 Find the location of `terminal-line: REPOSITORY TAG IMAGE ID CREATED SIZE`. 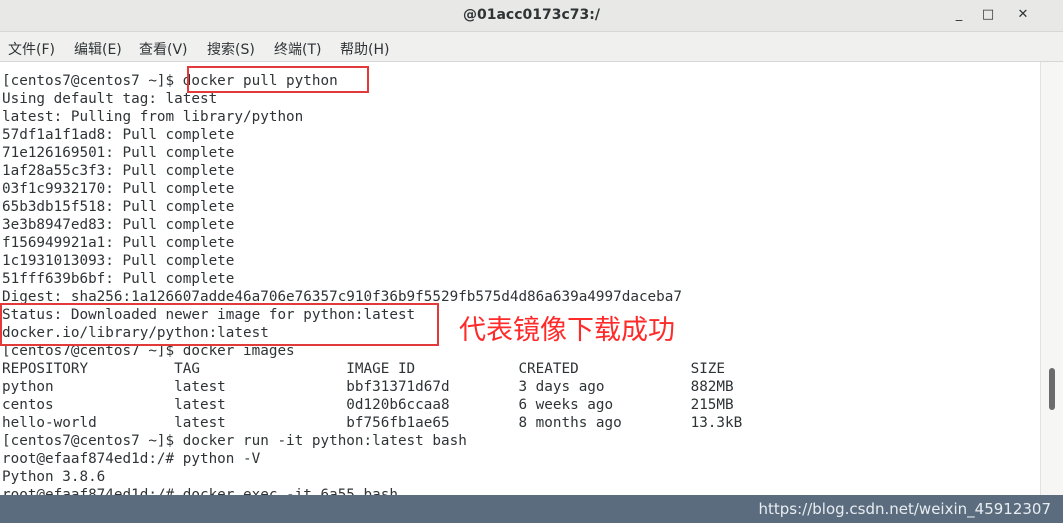

terminal-line: REPOSITORY TAG IMAGE ID CREATED SIZE is located at coordinates (364, 369).